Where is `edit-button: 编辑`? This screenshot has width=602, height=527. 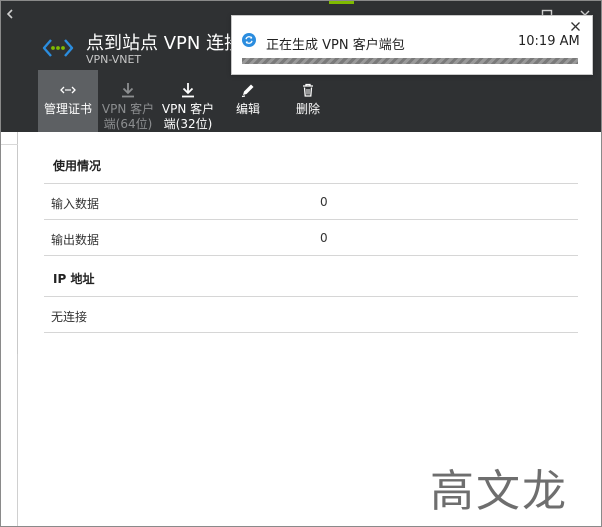
edit-button: 编辑 is located at coordinates (248, 101).